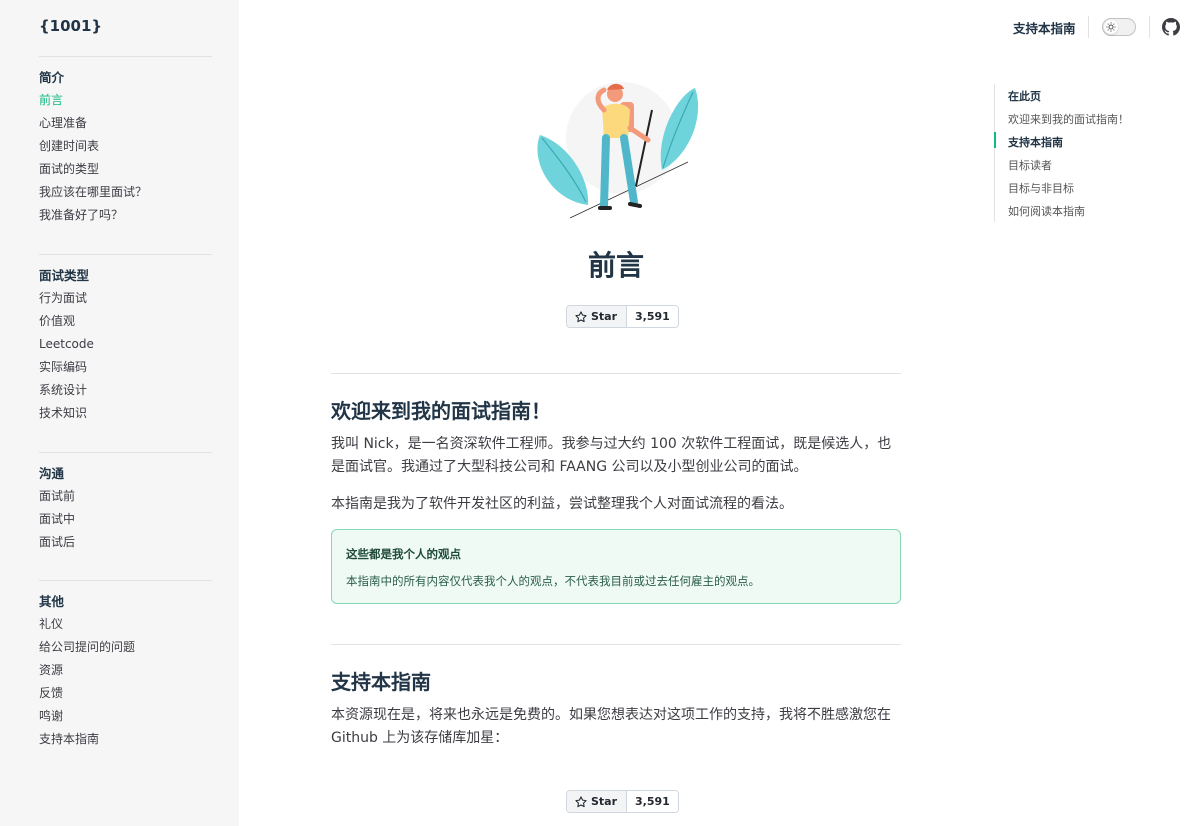 This screenshot has width=1200, height=826. I want to click on sidebar-group-communication: 沟通 面试前 面试中 面试后, so click(125, 508).